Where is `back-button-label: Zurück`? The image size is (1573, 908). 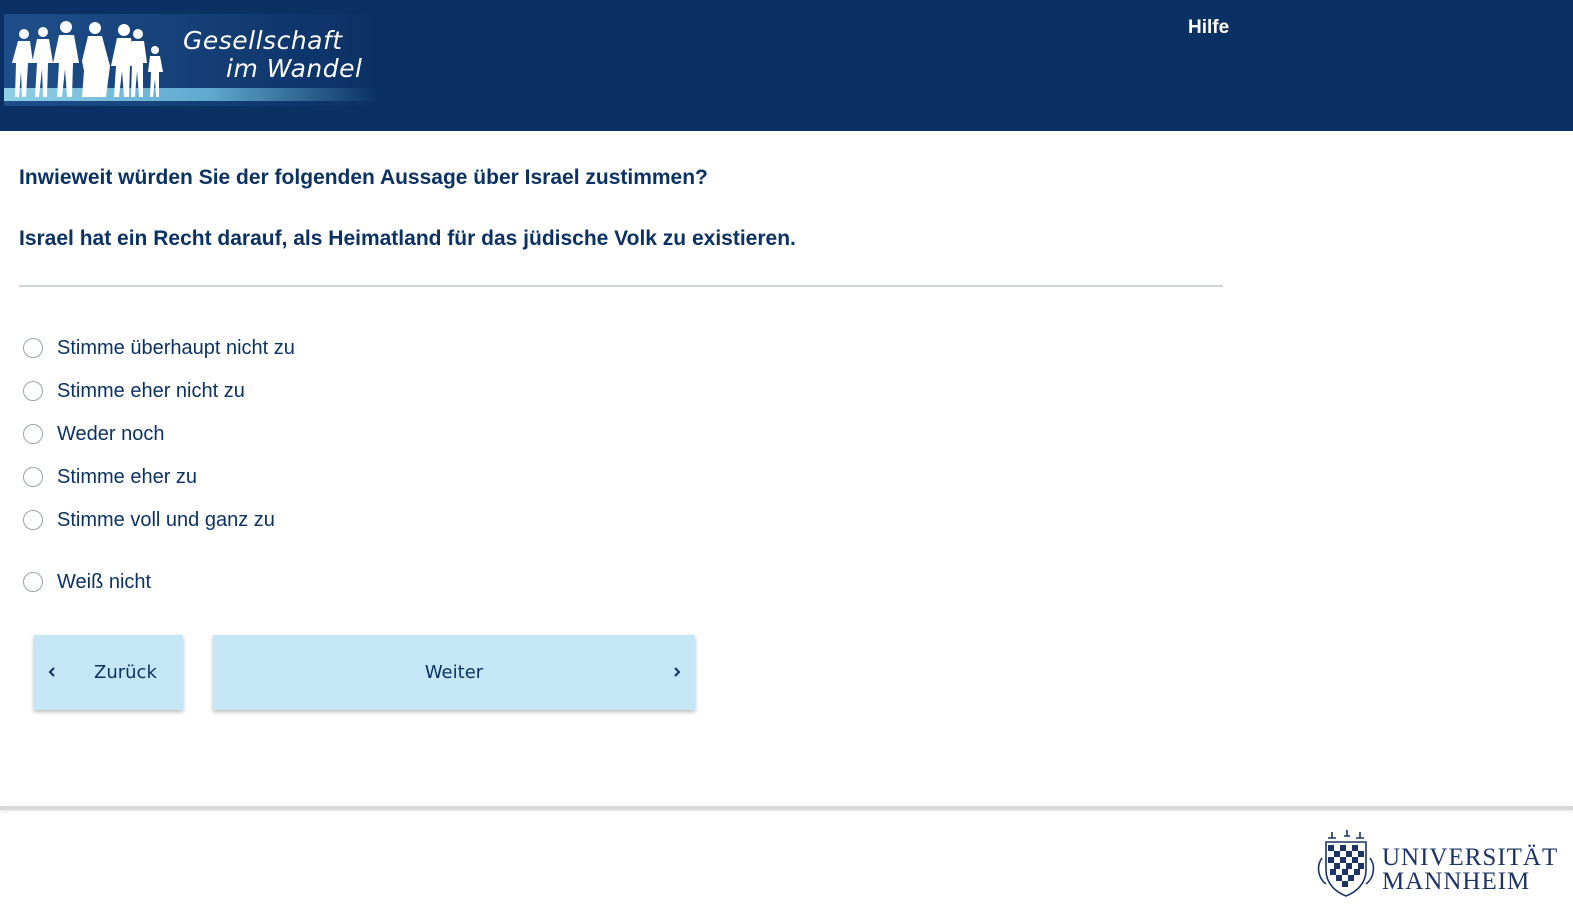
back-button-label: Zurück is located at coordinates (125, 672).